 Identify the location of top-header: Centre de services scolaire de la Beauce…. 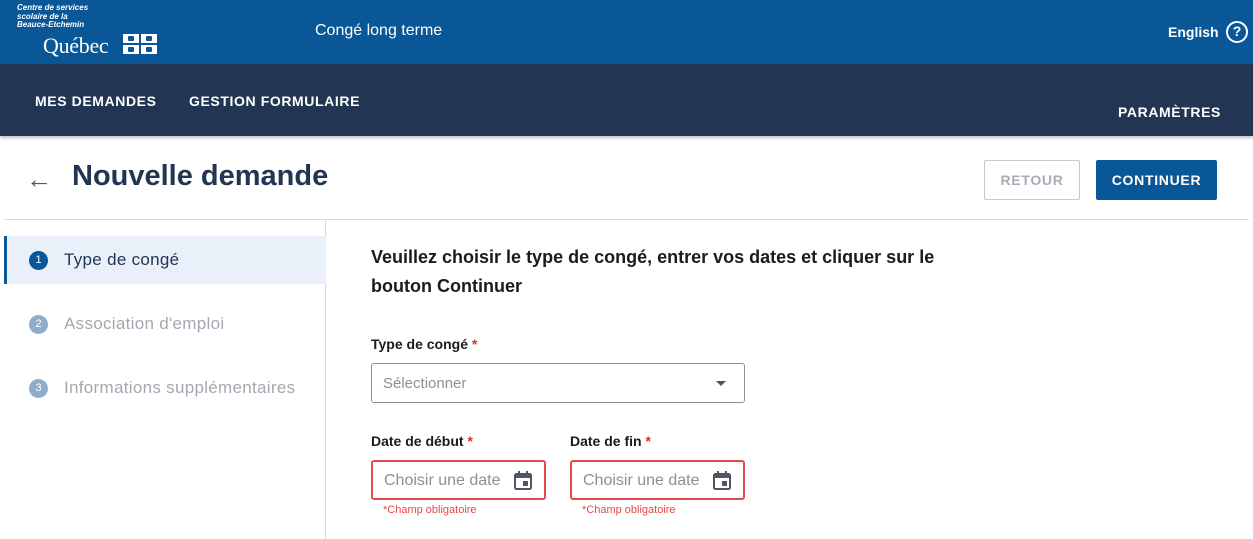
(626, 32).